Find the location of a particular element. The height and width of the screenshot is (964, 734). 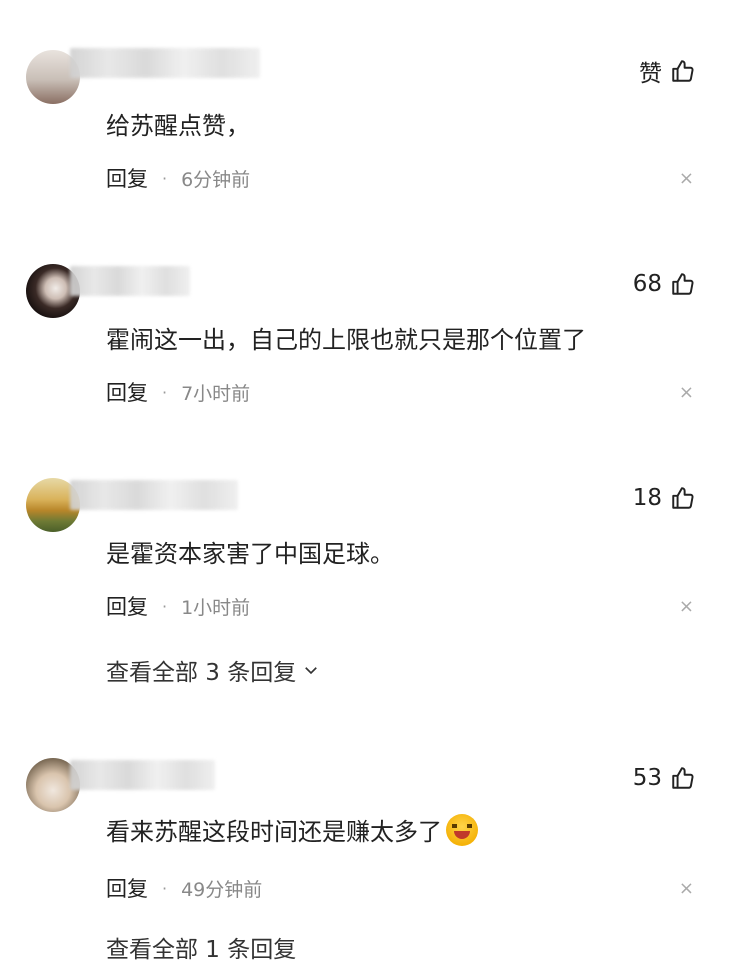

comment-text: 给苏醒点赞， is located at coordinates (178, 126).